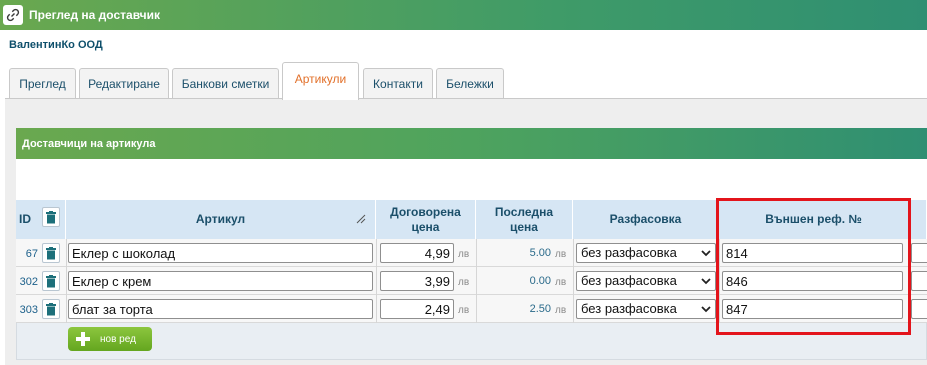 The width and height of the screenshot is (927, 365). What do you see at coordinates (646, 219) in the screenshot?
I see `column-header-packaging: Разфасовка` at bounding box center [646, 219].